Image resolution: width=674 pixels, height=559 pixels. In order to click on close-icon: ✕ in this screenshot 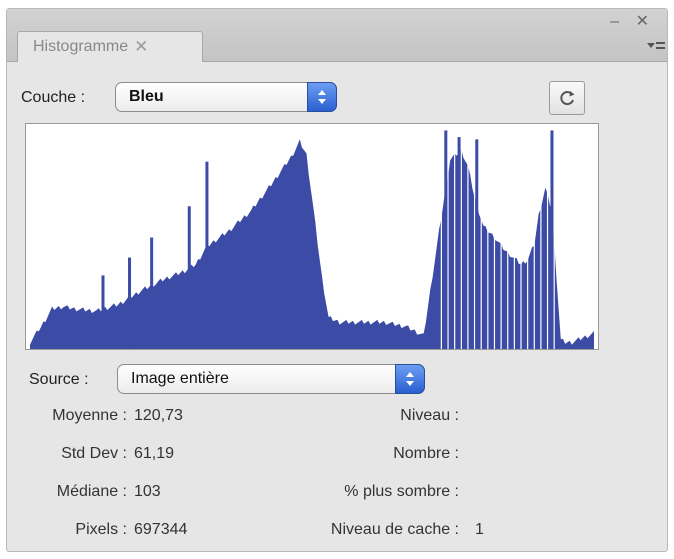, I will do `click(141, 47)`.